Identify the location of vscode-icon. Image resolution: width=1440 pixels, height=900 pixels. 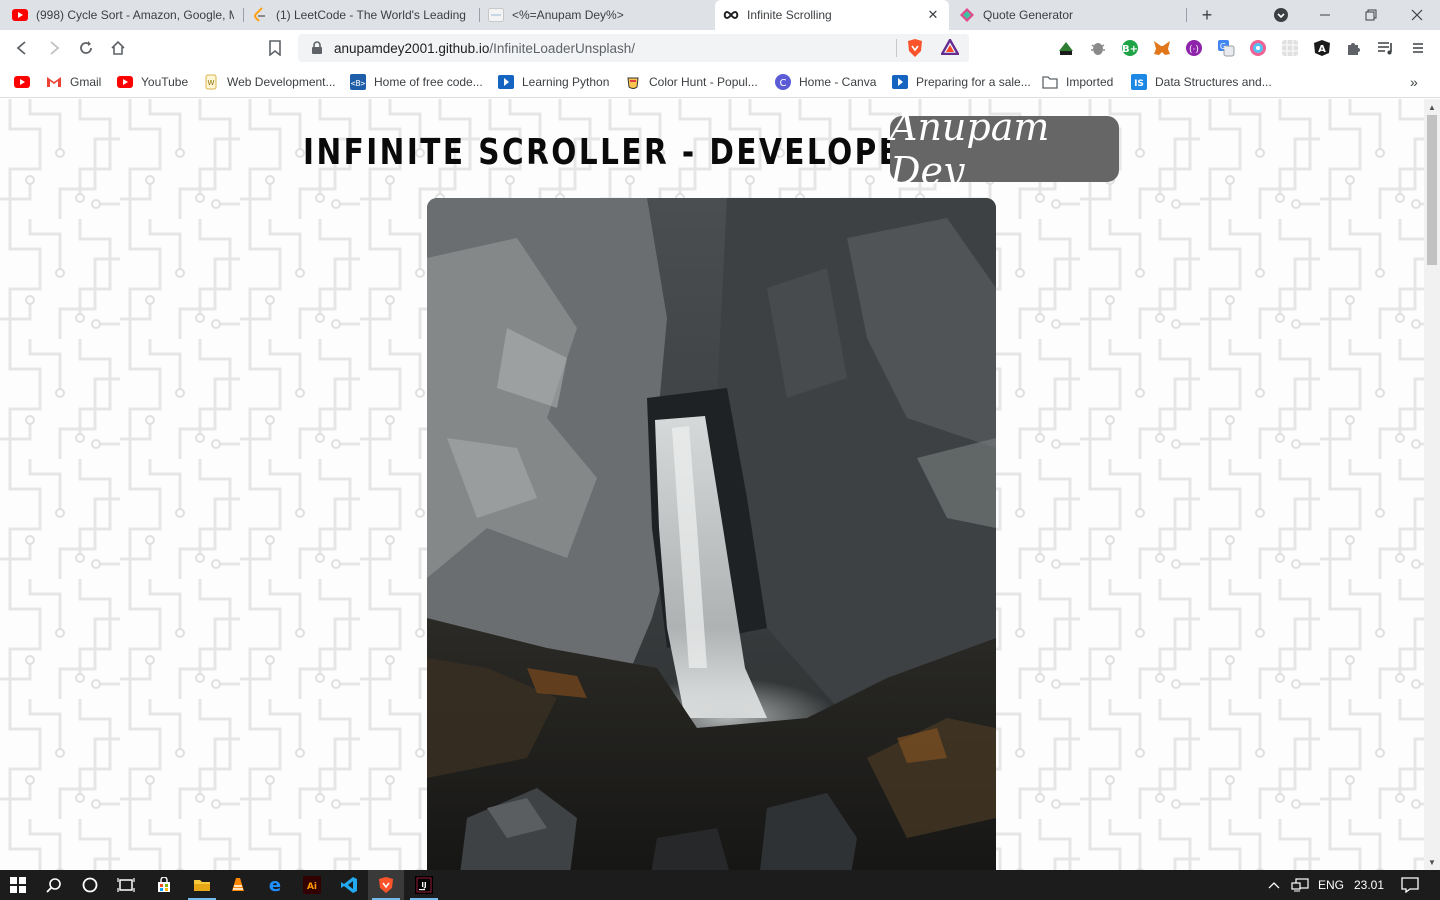
(349, 885).